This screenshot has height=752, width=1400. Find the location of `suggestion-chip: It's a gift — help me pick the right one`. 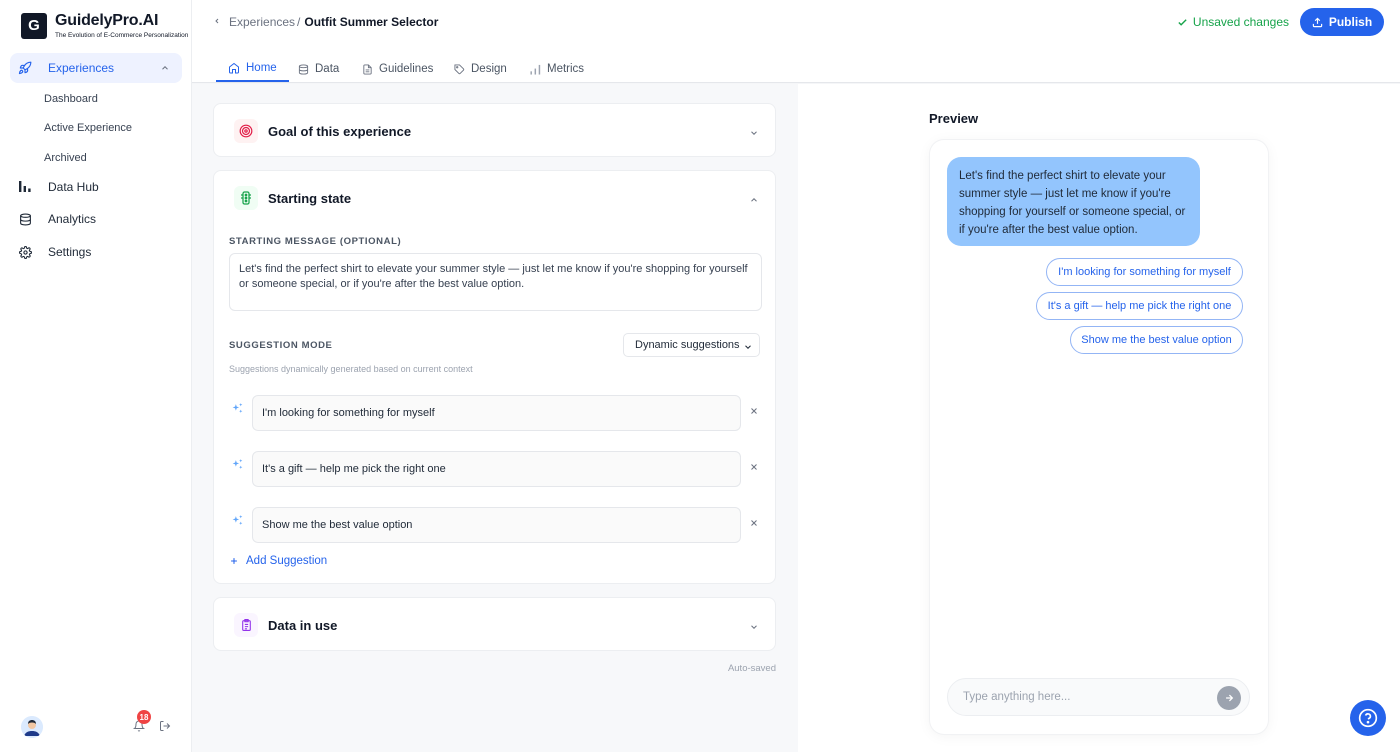

suggestion-chip: It's a gift — help me pick the right one is located at coordinates (1139, 306).